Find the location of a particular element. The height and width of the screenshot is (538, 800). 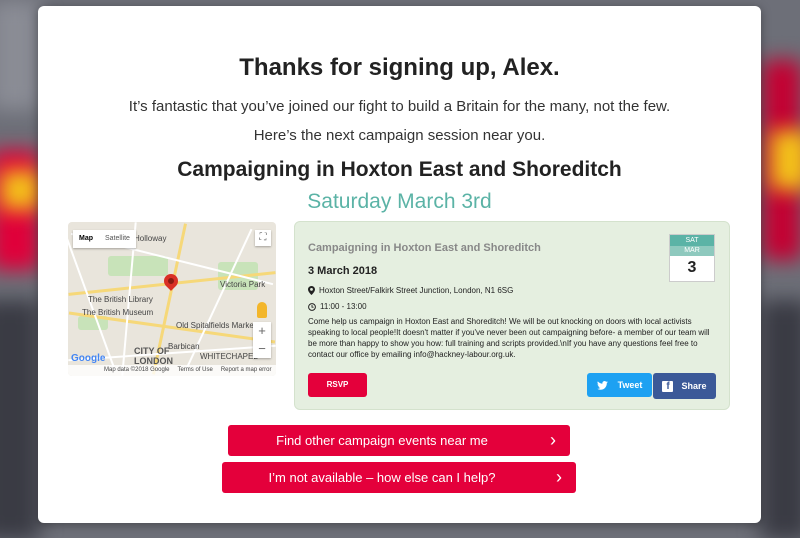

twitter-icon is located at coordinates (602, 385).